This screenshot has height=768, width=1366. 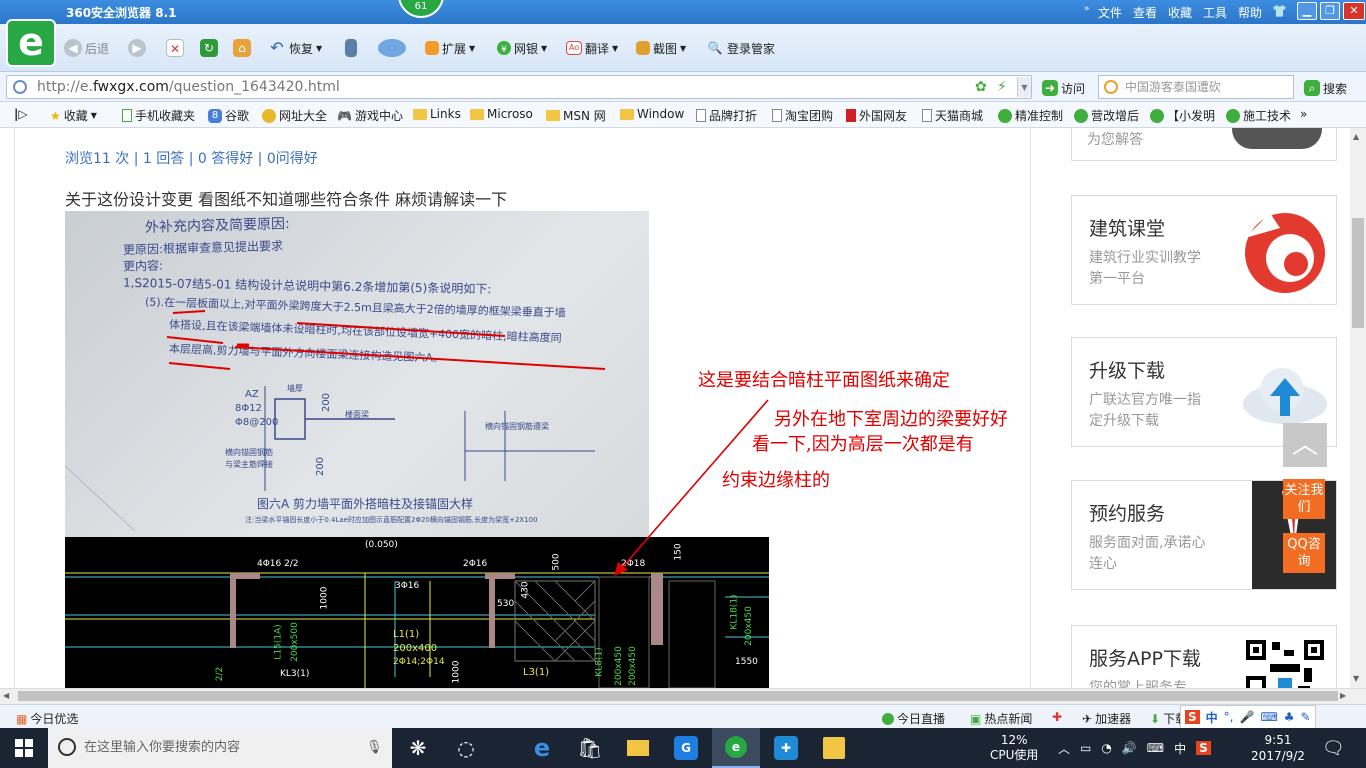 What do you see at coordinates (661, 48) in the screenshot?
I see `screenshot-button: 截图 ▼` at bounding box center [661, 48].